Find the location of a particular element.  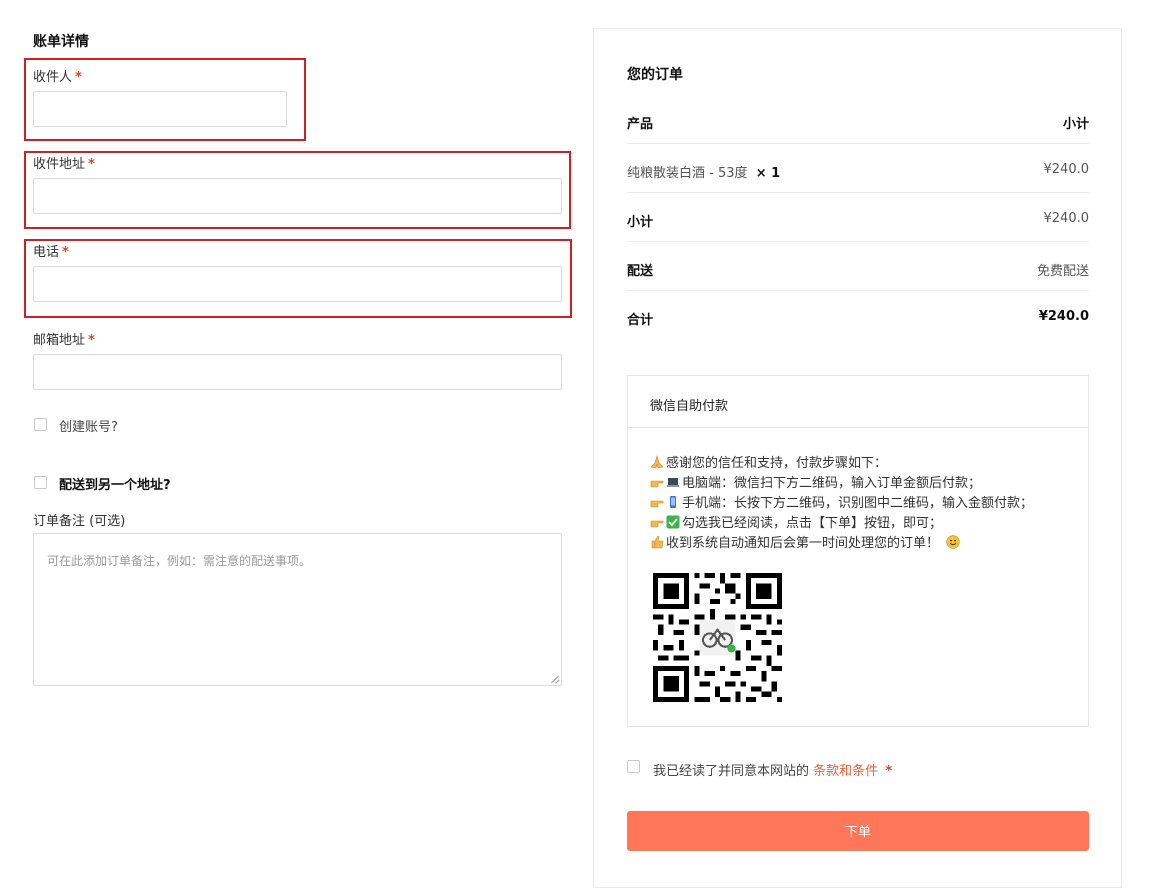

pray-icon is located at coordinates (657, 462).